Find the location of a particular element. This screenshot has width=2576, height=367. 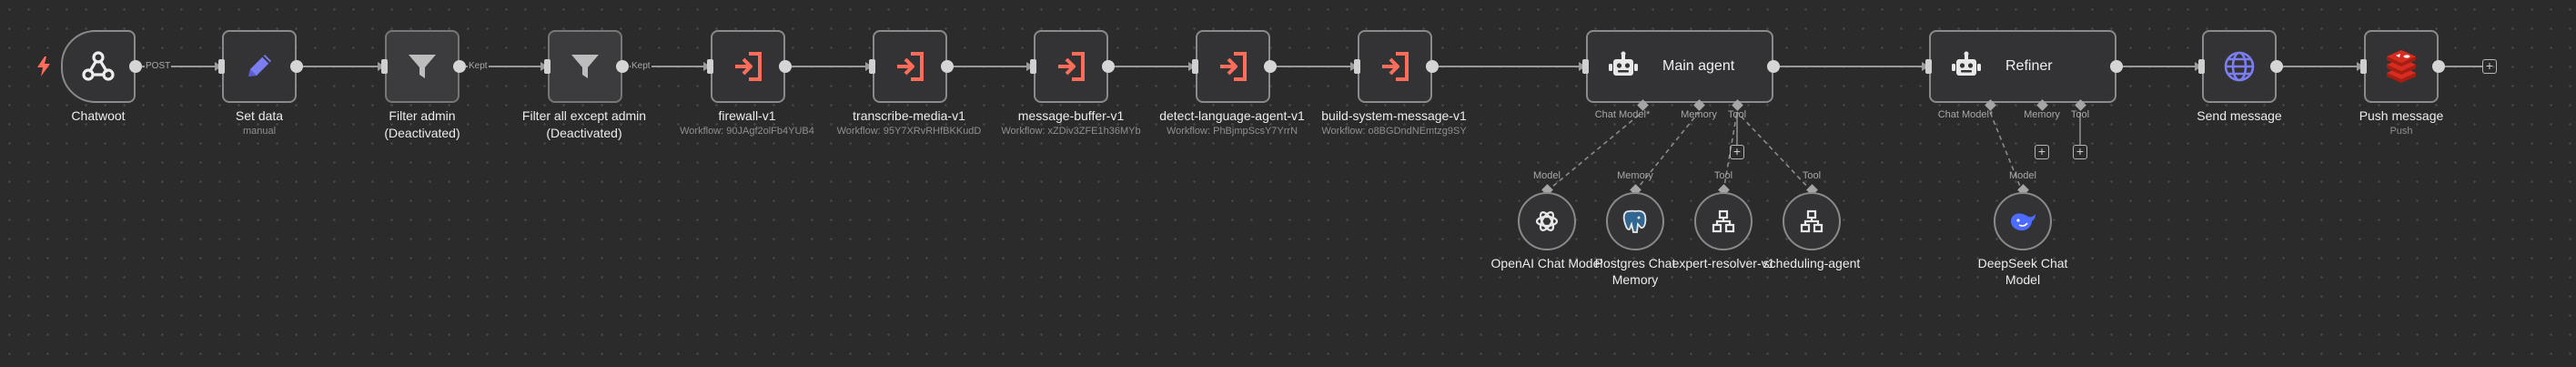

set-data-input-port is located at coordinates (221, 66).